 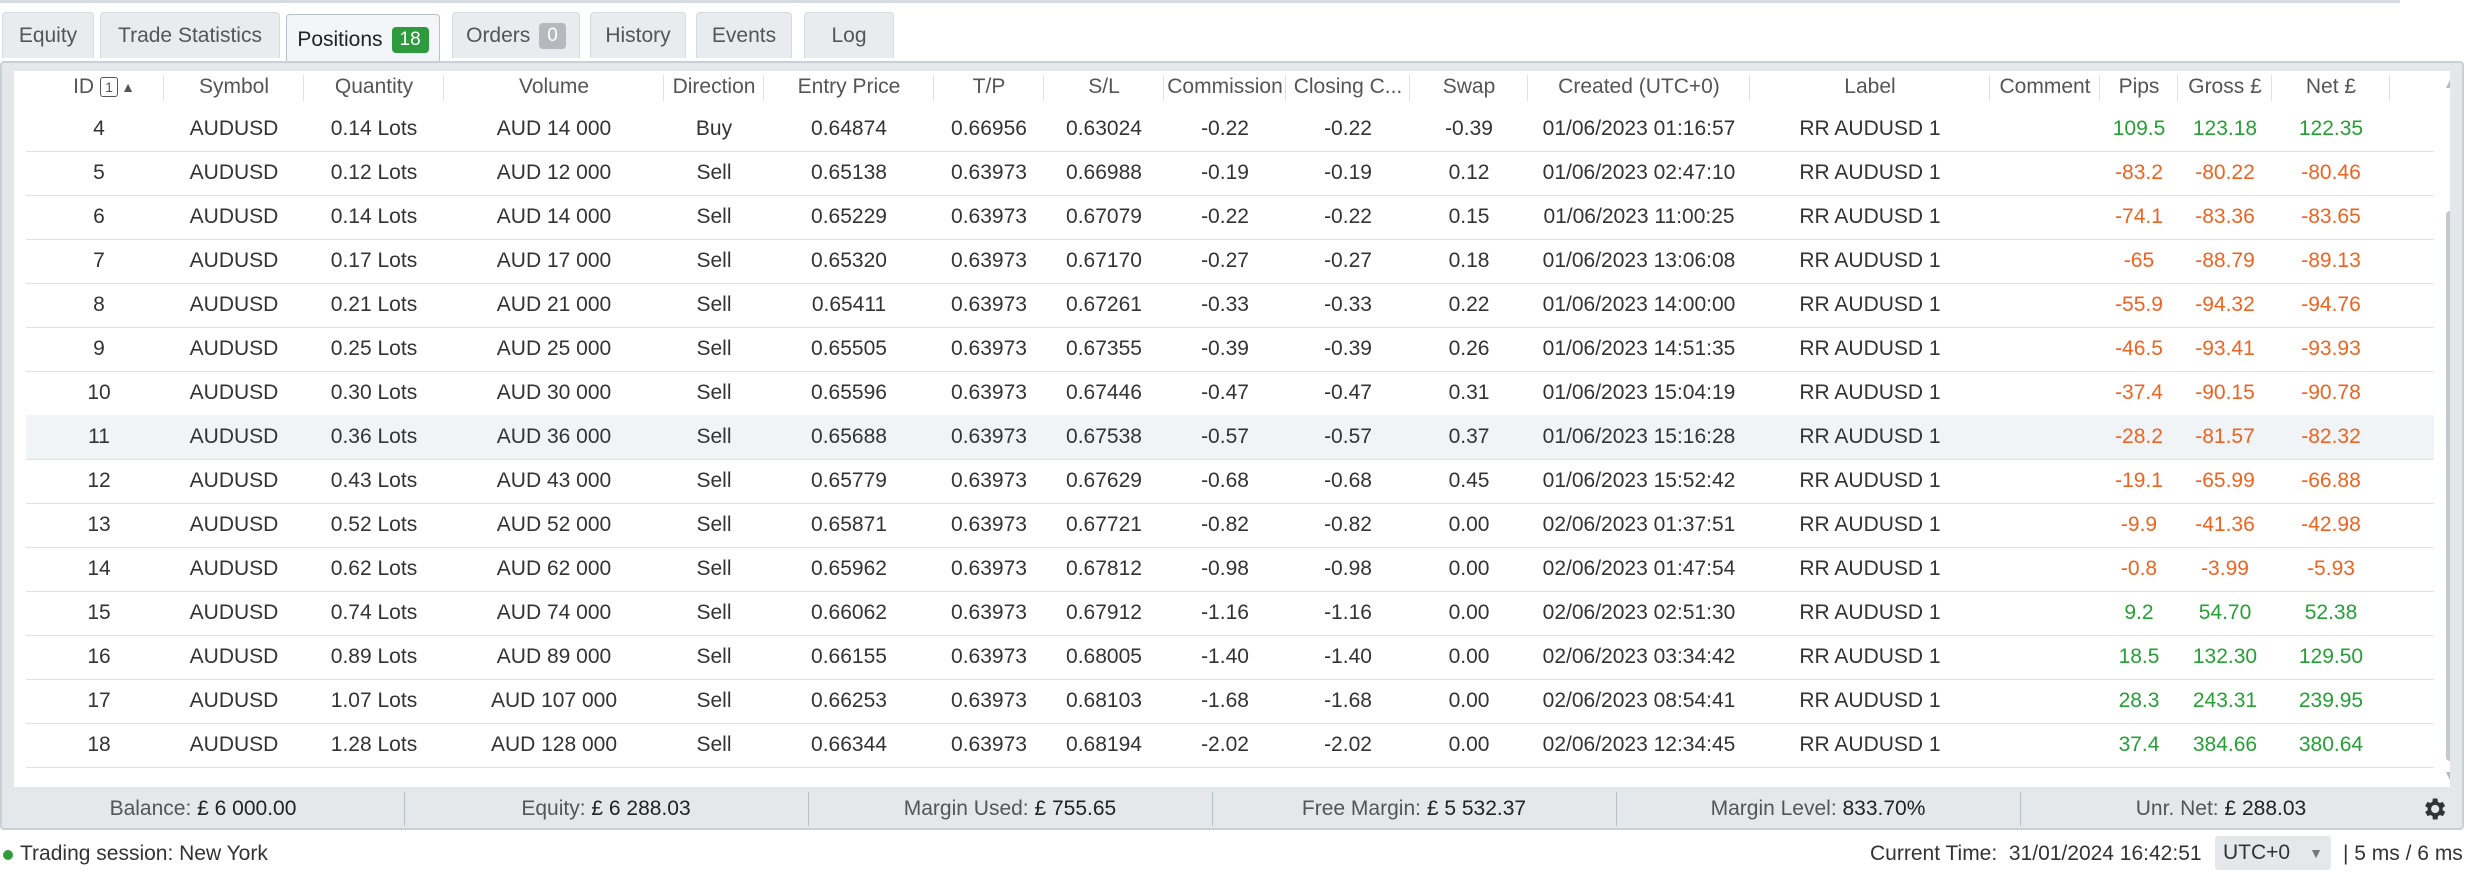 What do you see at coordinates (638, 35) in the screenshot?
I see `tab-history: History` at bounding box center [638, 35].